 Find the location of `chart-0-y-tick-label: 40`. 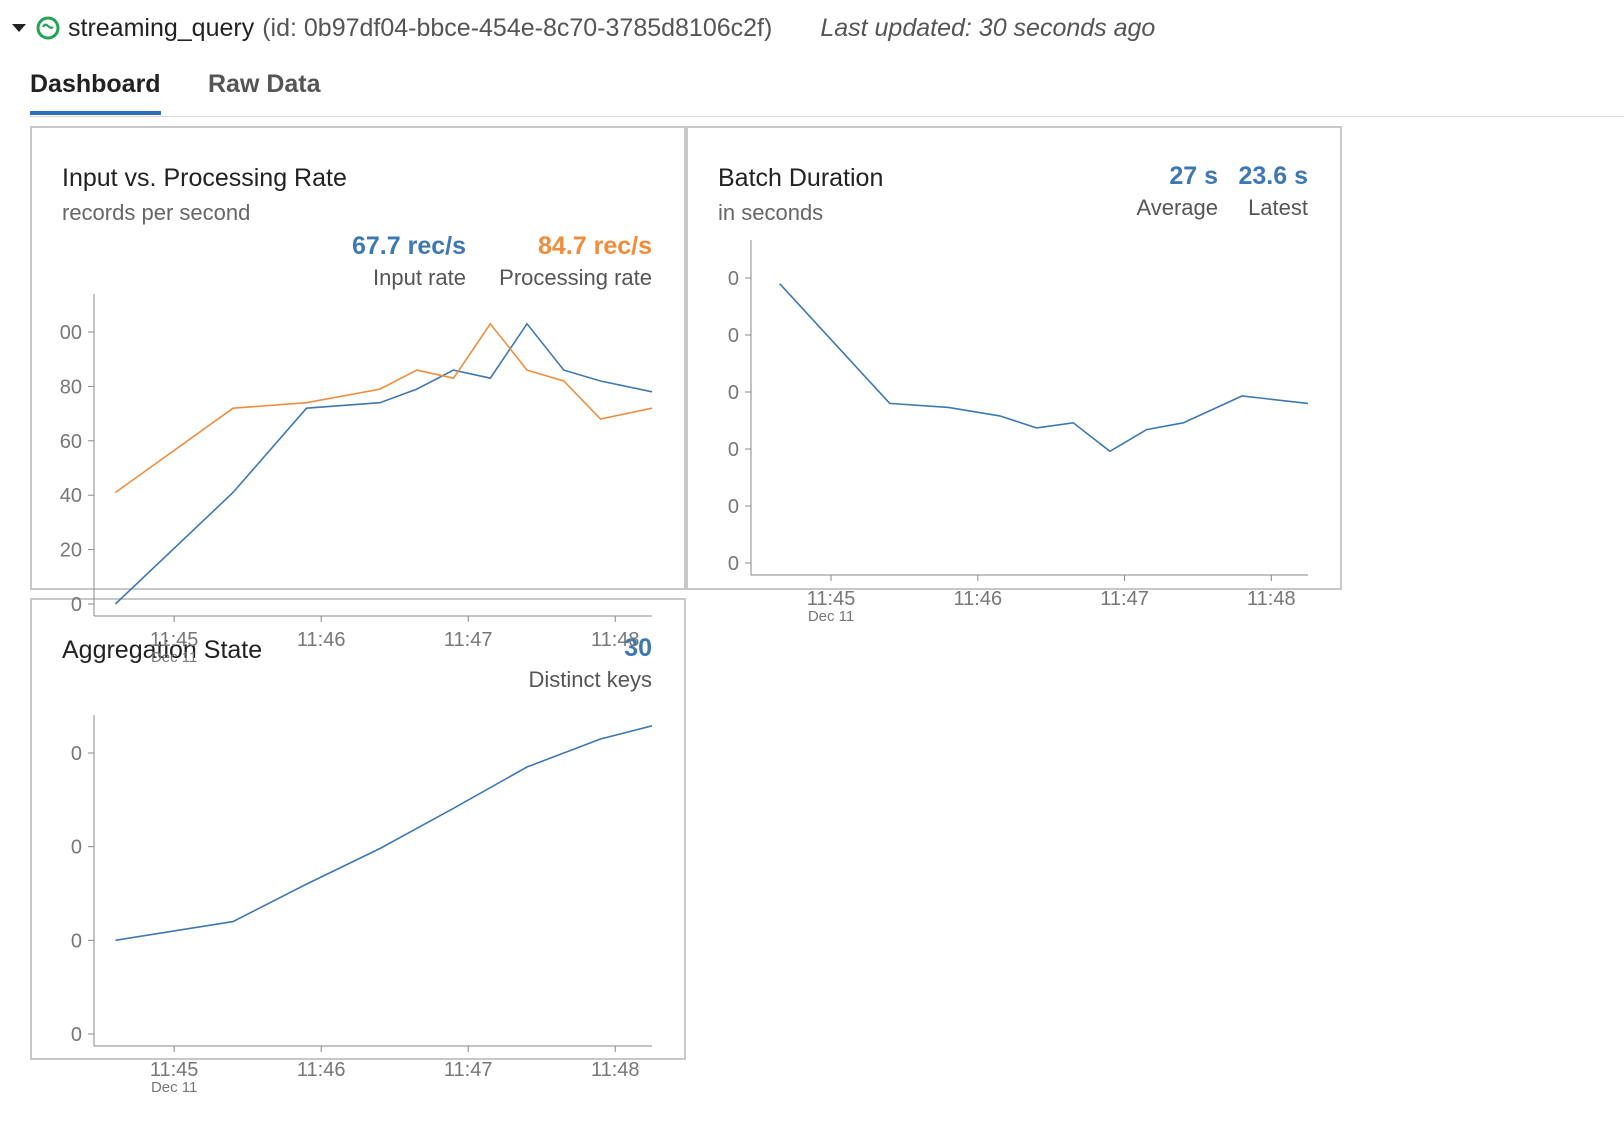

chart-0-y-tick-label: 40 is located at coordinates (71, 496).